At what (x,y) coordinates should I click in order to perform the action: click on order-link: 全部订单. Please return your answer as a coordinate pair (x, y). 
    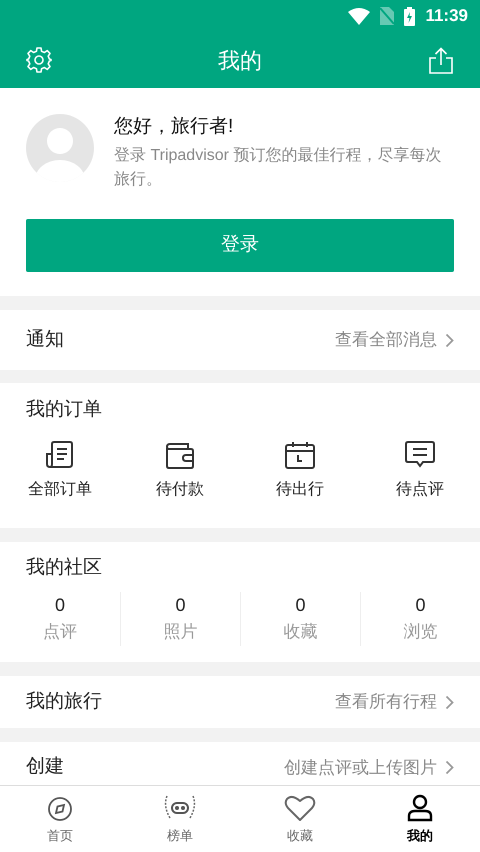
    Looking at the image, I should click on (60, 490).